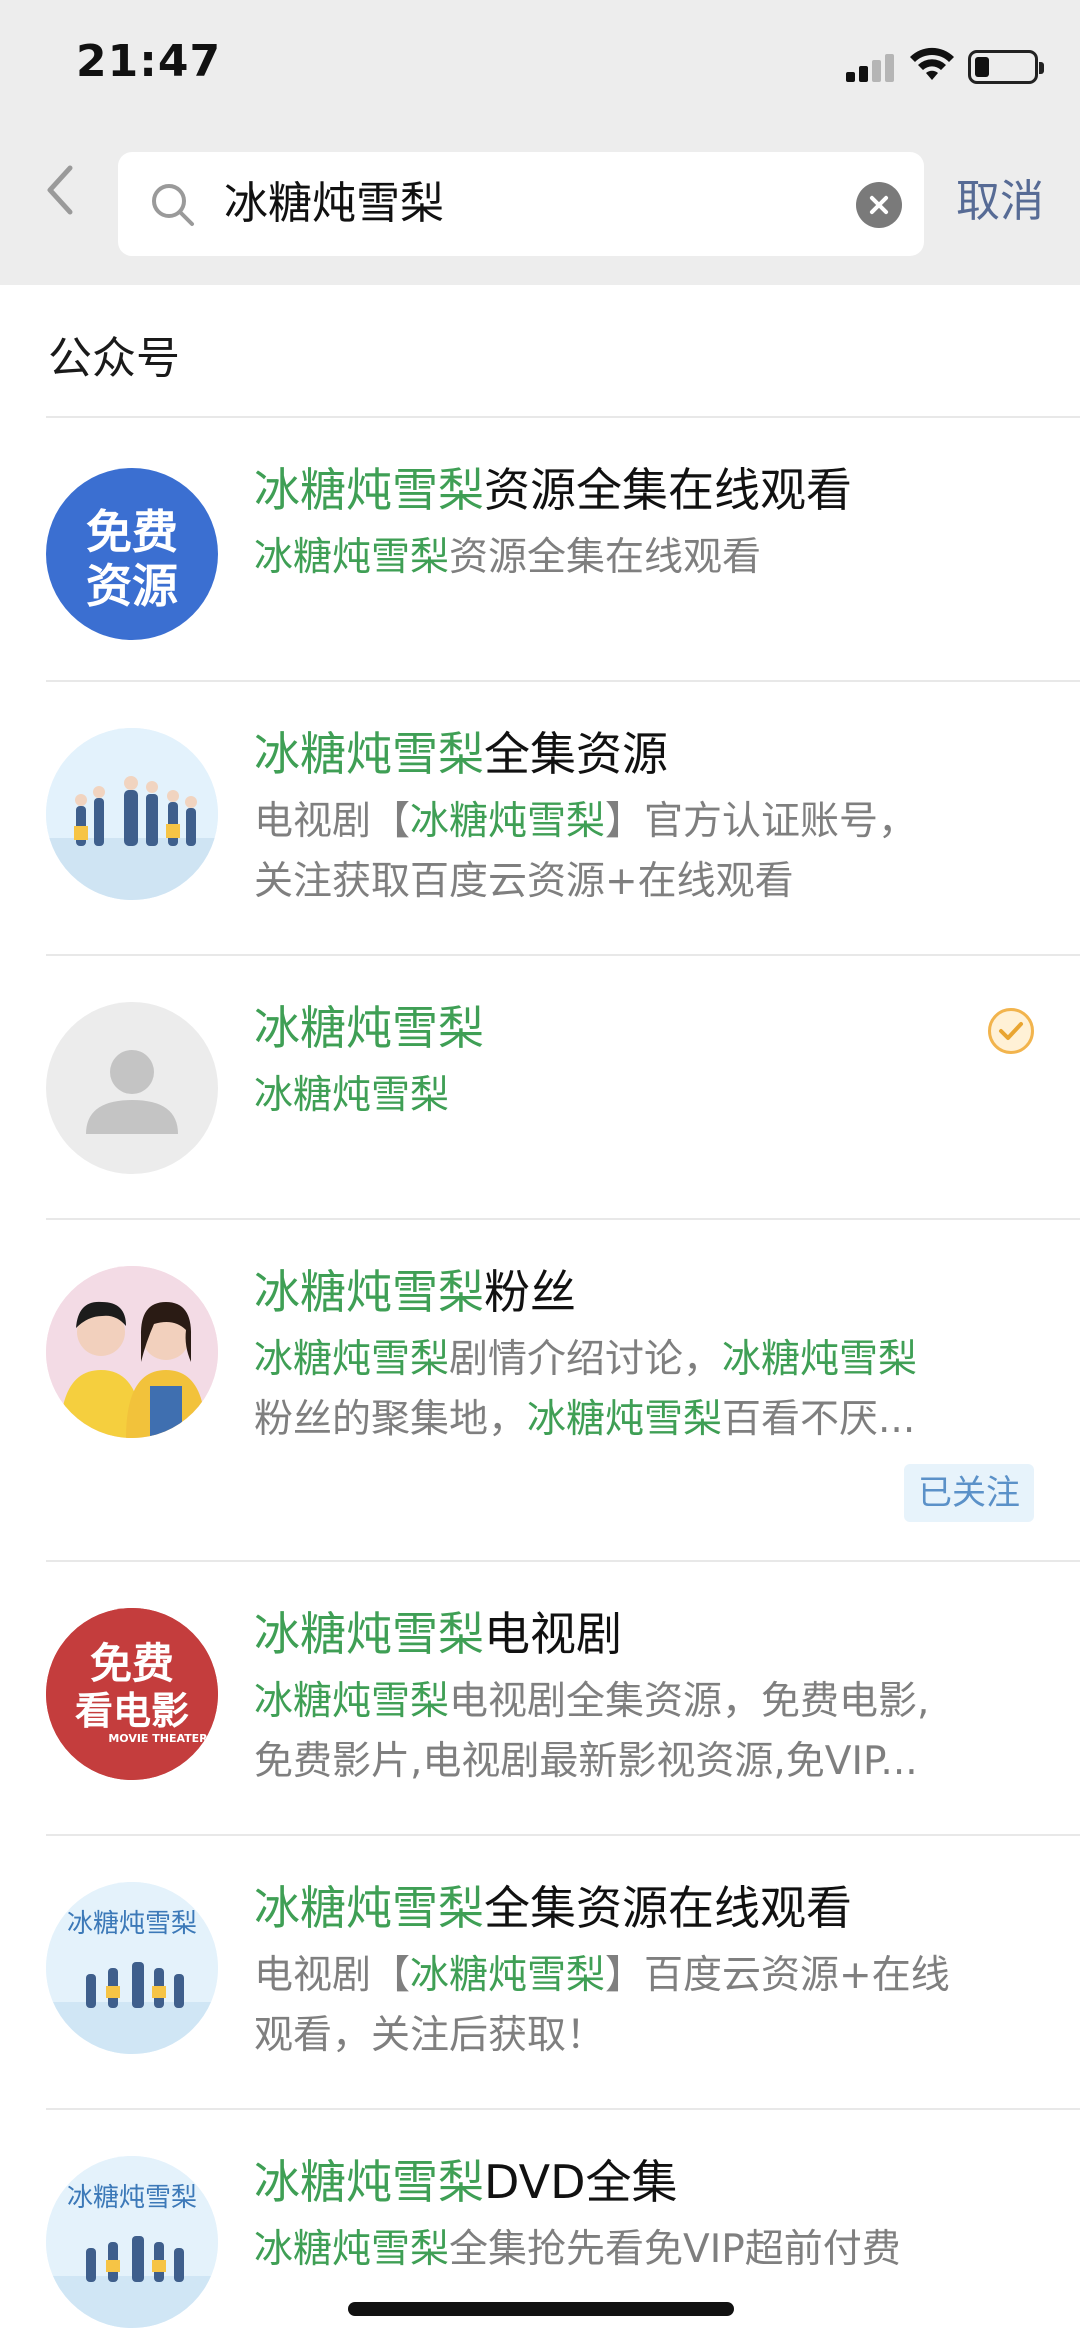 Image resolution: width=1080 pixels, height=2339 pixels. Describe the element at coordinates (689, 1701) in the screenshot. I see `desc-text: 电视剧全集资源，免费电影,` at that location.